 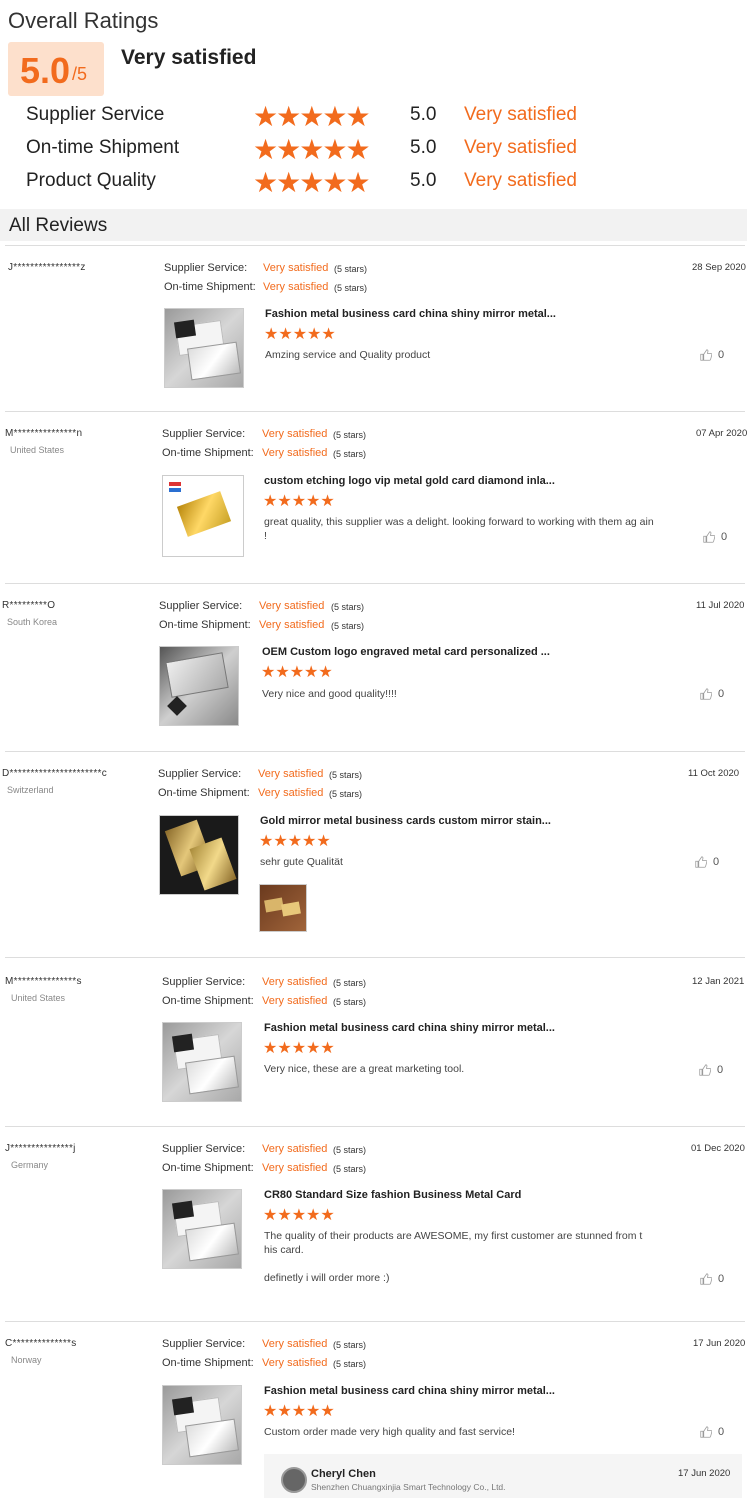 What do you see at coordinates (103, 147) in the screenshot?
I see `criteria-name: On-time Shipment` at bounding box center [103, 147].